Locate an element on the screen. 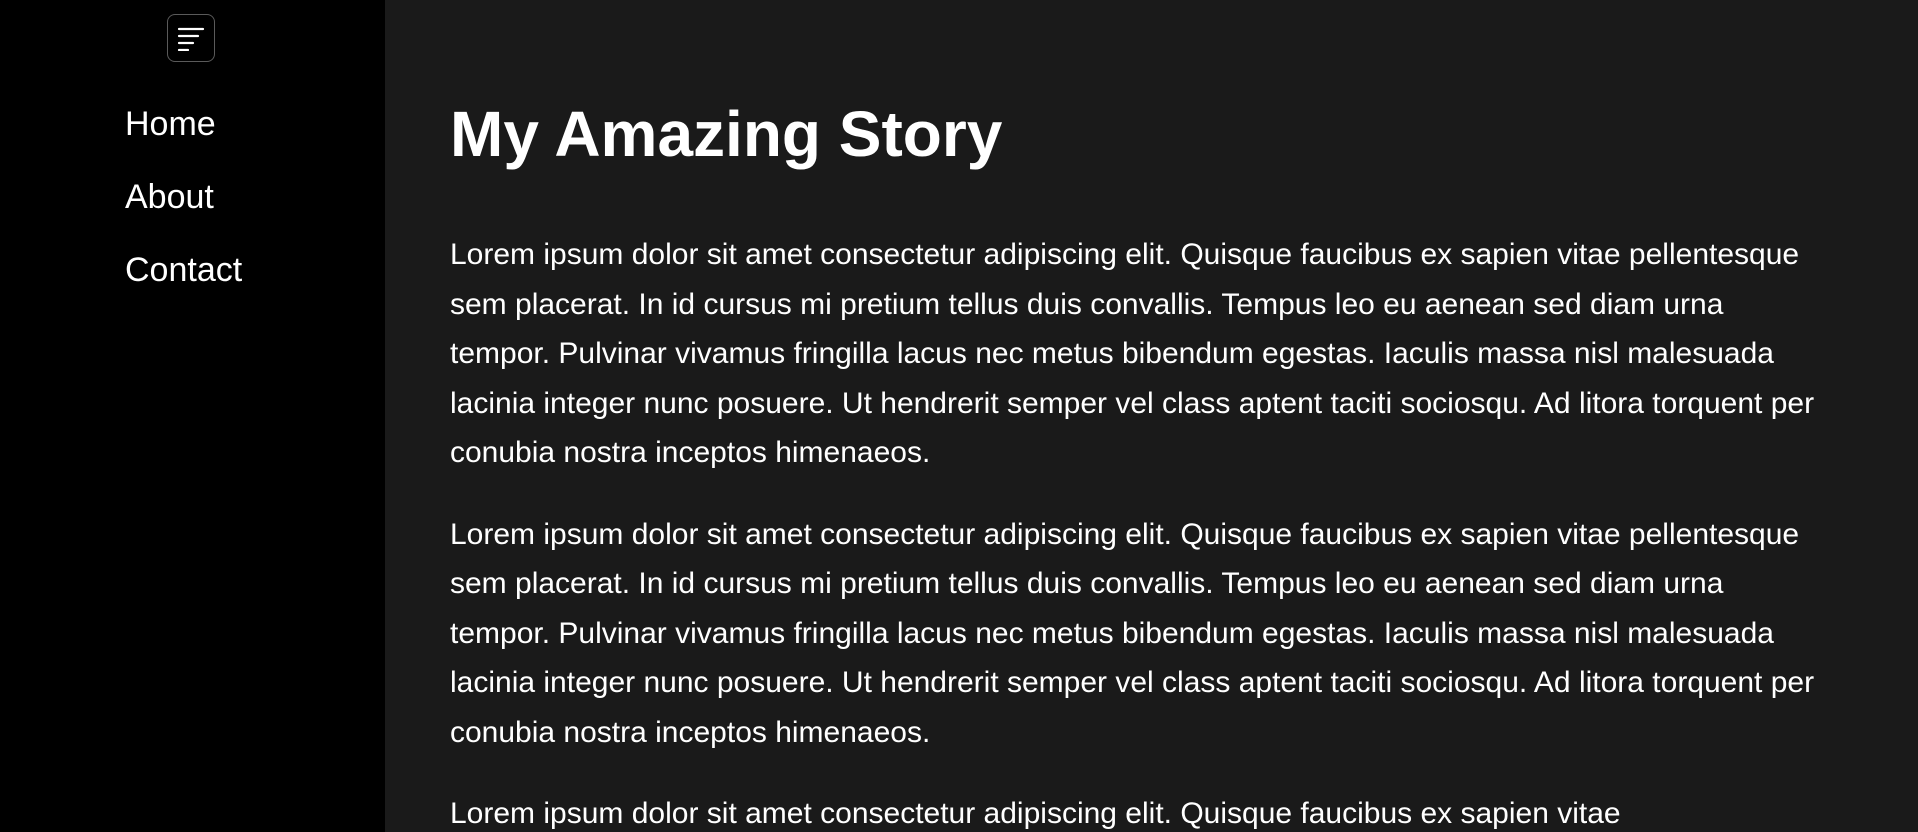 Image resolution: width=1918 pixels, height=832 pixels. nav-item-contact: Contact is located at coordinates (183, 280).